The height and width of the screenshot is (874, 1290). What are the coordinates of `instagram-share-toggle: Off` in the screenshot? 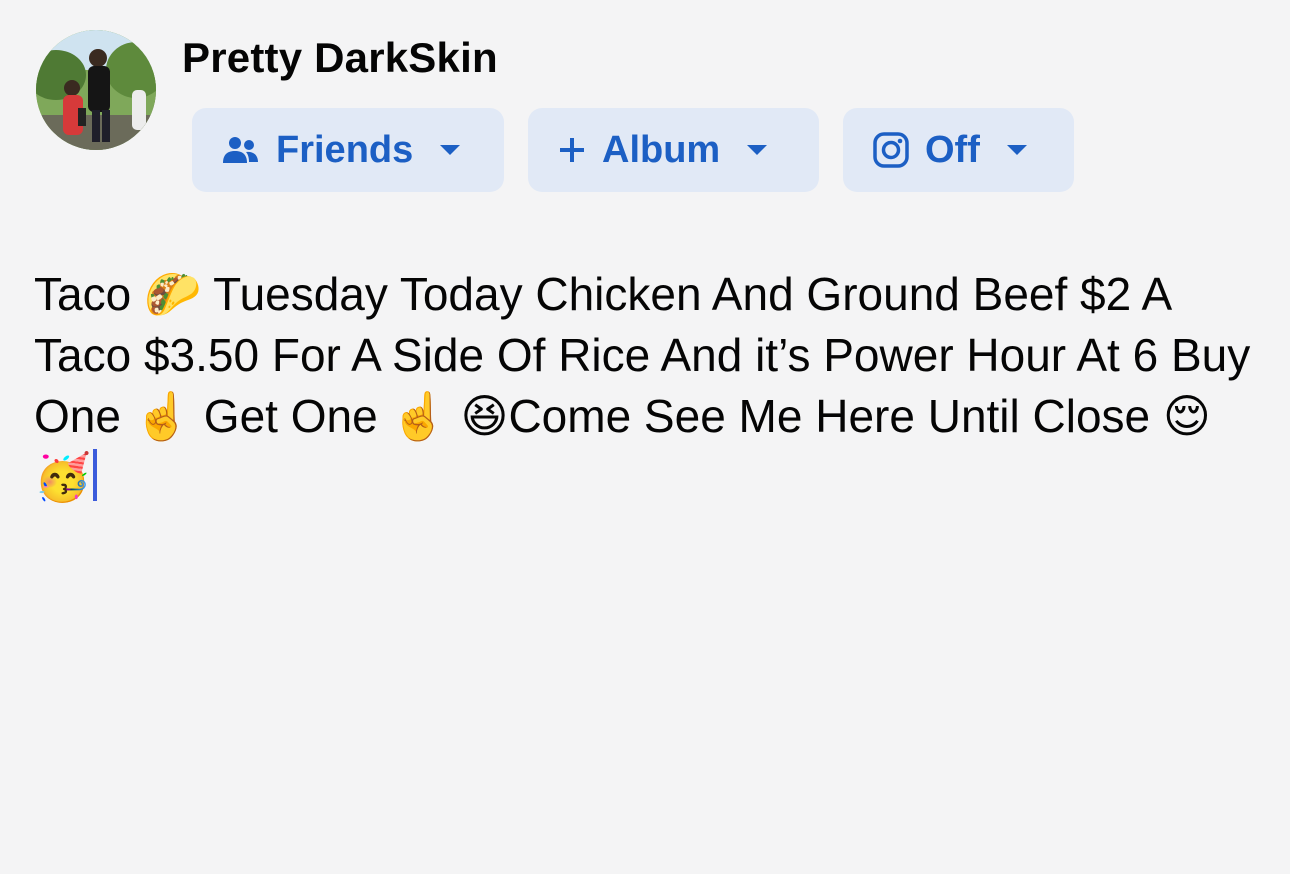 It's located at (958, 150).